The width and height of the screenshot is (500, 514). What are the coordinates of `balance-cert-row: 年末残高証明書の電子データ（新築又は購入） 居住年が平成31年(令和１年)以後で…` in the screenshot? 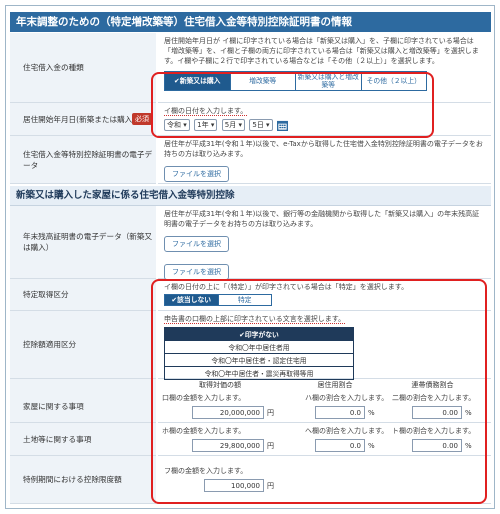 It's located at (250, 243).